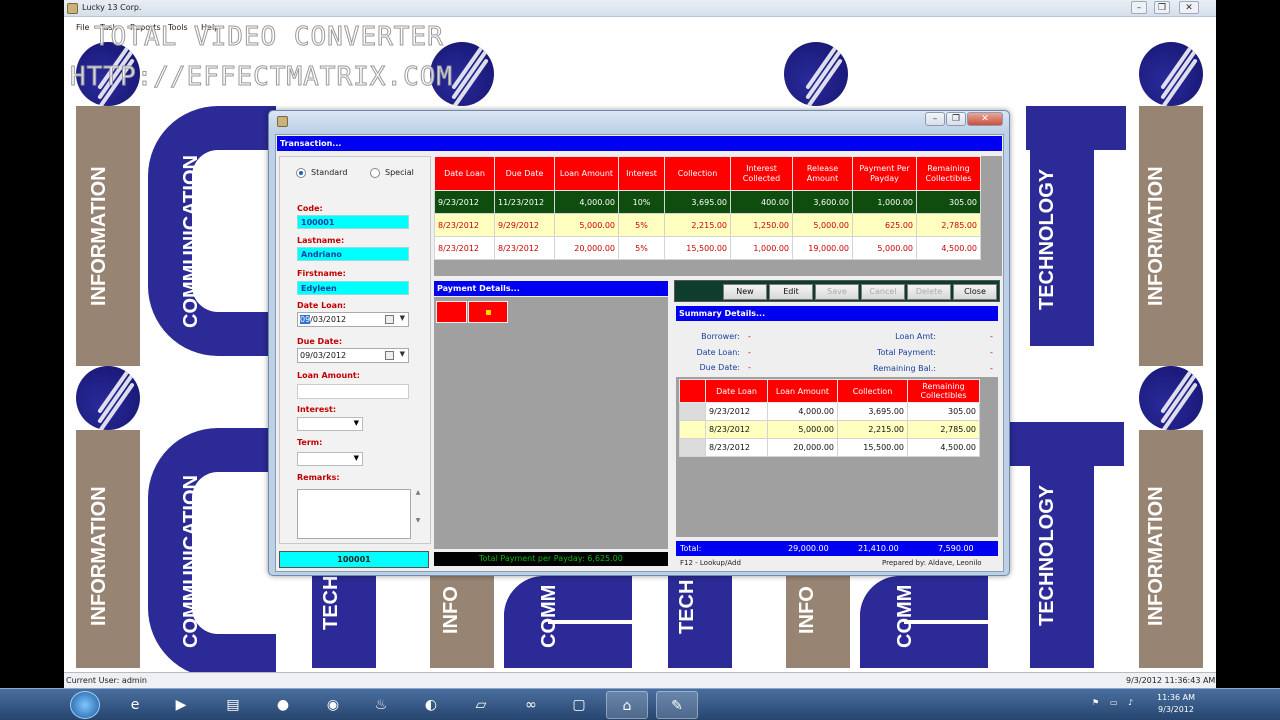 The image size is (1280, 720). I want to click on col-date-loan: Date Loan, so click(464, 173).